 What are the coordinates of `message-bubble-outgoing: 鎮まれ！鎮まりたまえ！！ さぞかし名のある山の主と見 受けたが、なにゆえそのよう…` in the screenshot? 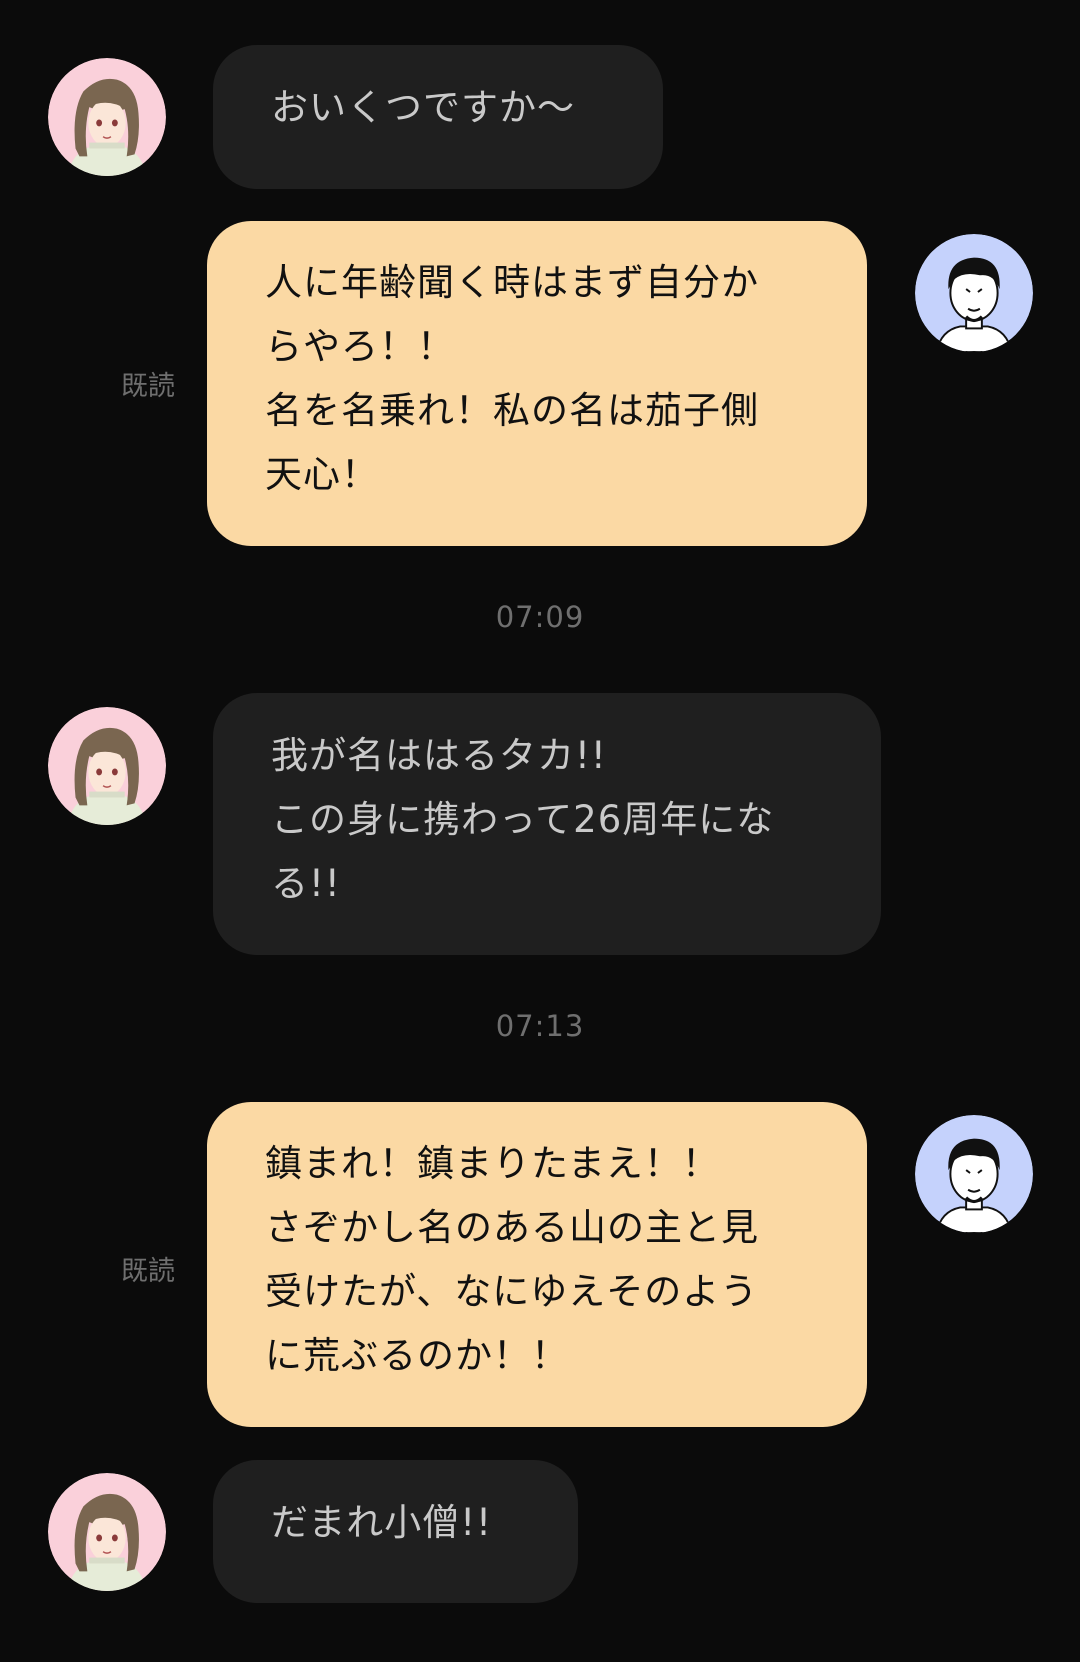 It's located at (537, 1264).